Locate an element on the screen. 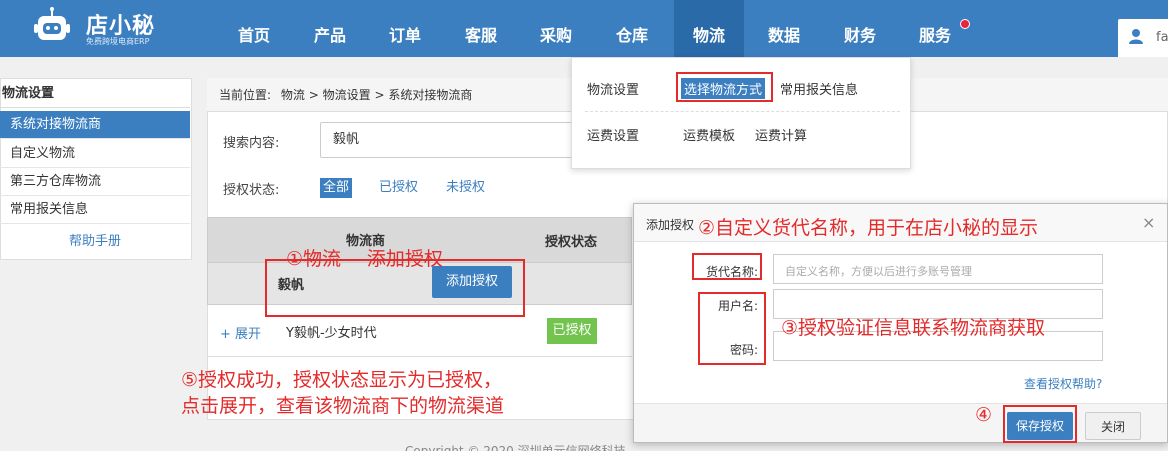 Image resolution: width=1168 pixels, height=451 pixels. carrier-name-placeholder: 自定义名称，方便以后进行多账号管理 is located at coordinates (878, 271).